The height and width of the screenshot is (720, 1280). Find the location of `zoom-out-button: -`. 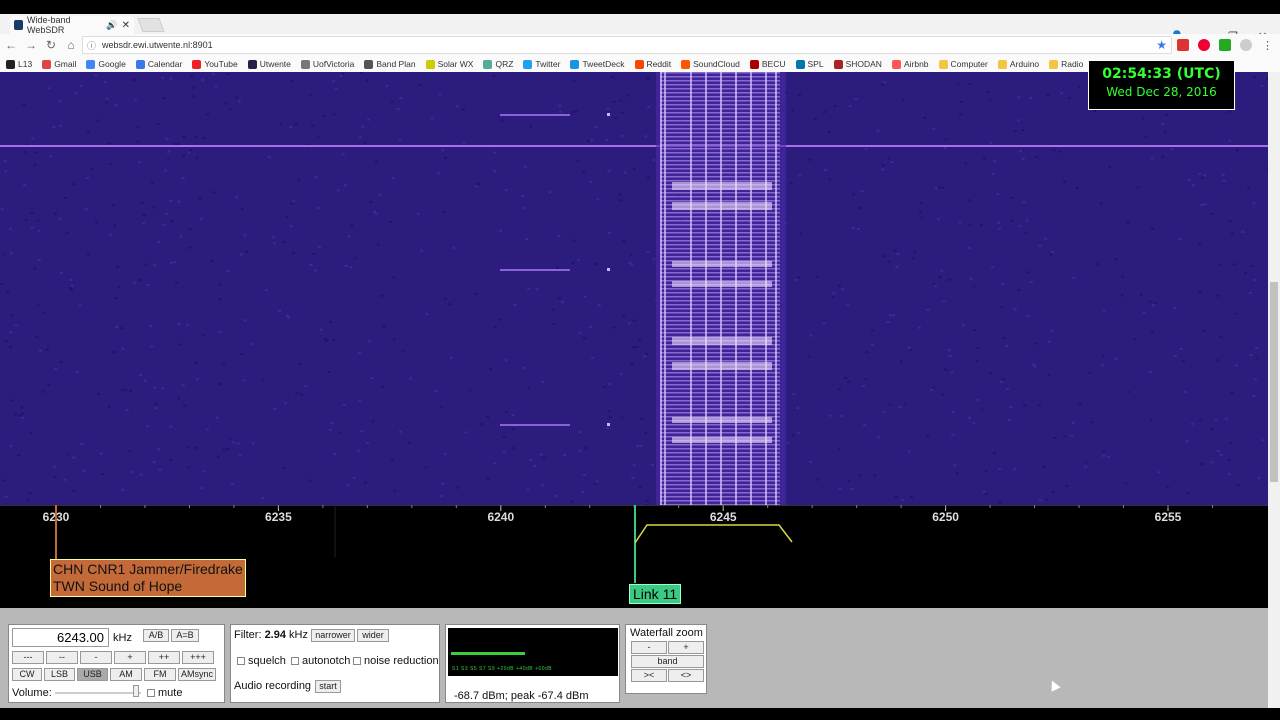

zoom-out-button: - is located at coordinates (649, 647).